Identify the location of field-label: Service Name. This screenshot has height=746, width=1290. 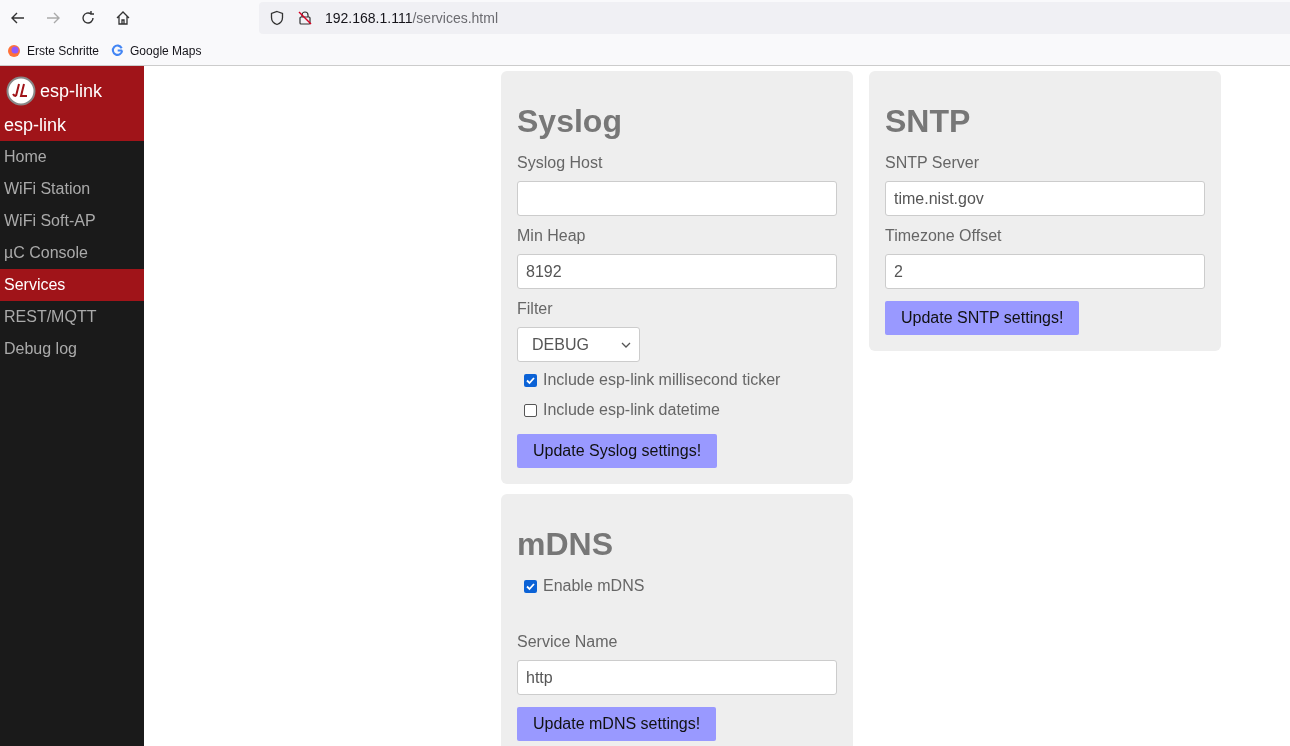
(568, 642).